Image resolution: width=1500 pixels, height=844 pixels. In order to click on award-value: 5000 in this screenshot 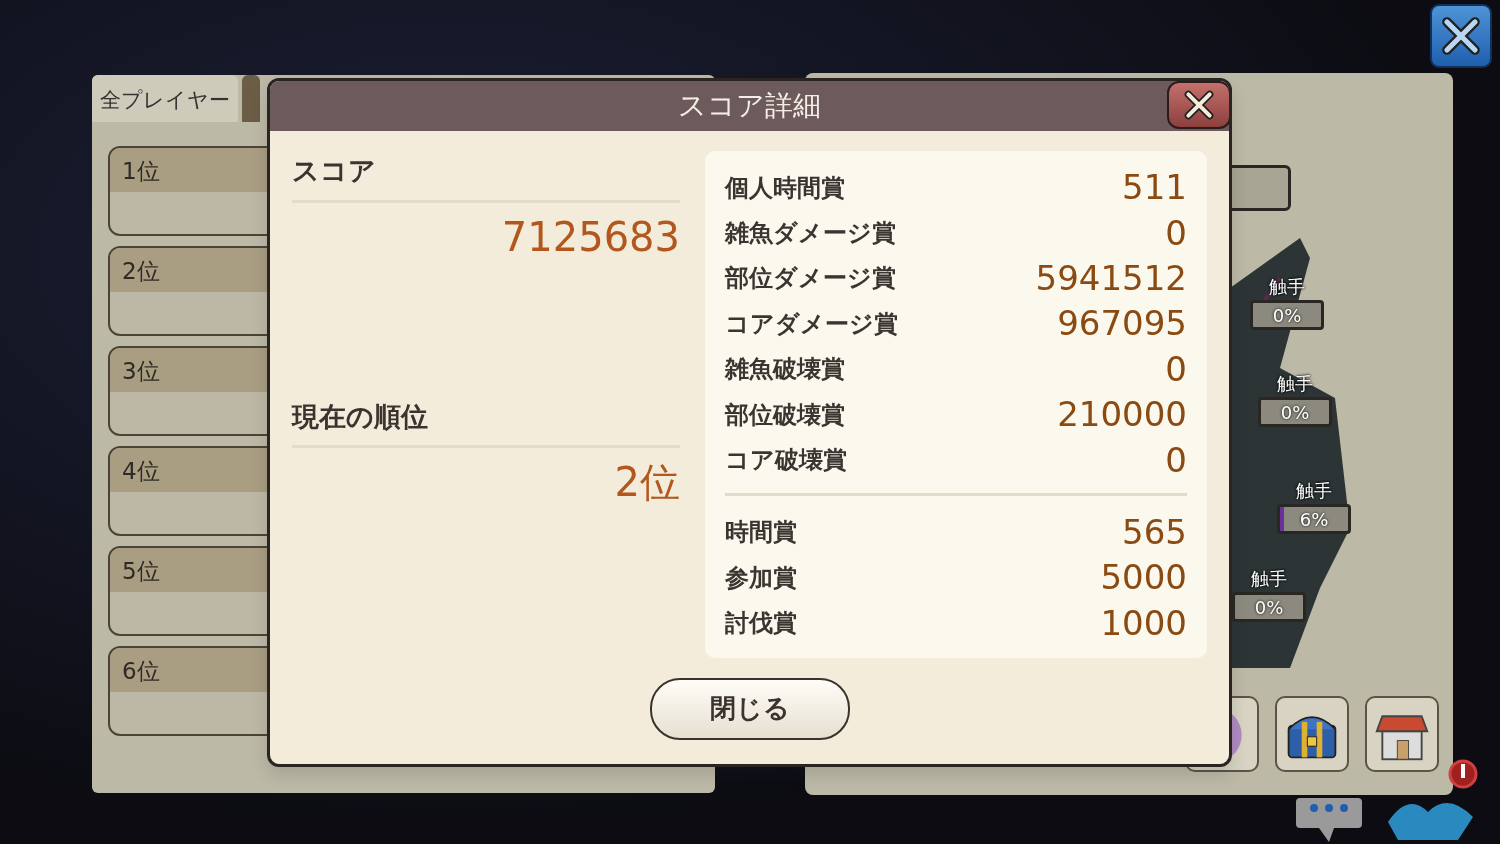, I will do `click(1143, 578)`.